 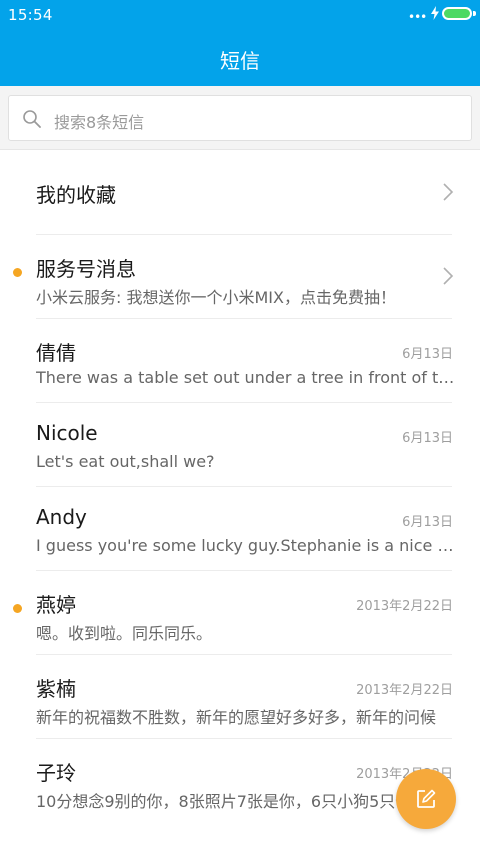 I want to click on conversation-preview: 10分想念9别的你，8张照片7张是你，6只小狗5只像你, so click(x=232, y=801).